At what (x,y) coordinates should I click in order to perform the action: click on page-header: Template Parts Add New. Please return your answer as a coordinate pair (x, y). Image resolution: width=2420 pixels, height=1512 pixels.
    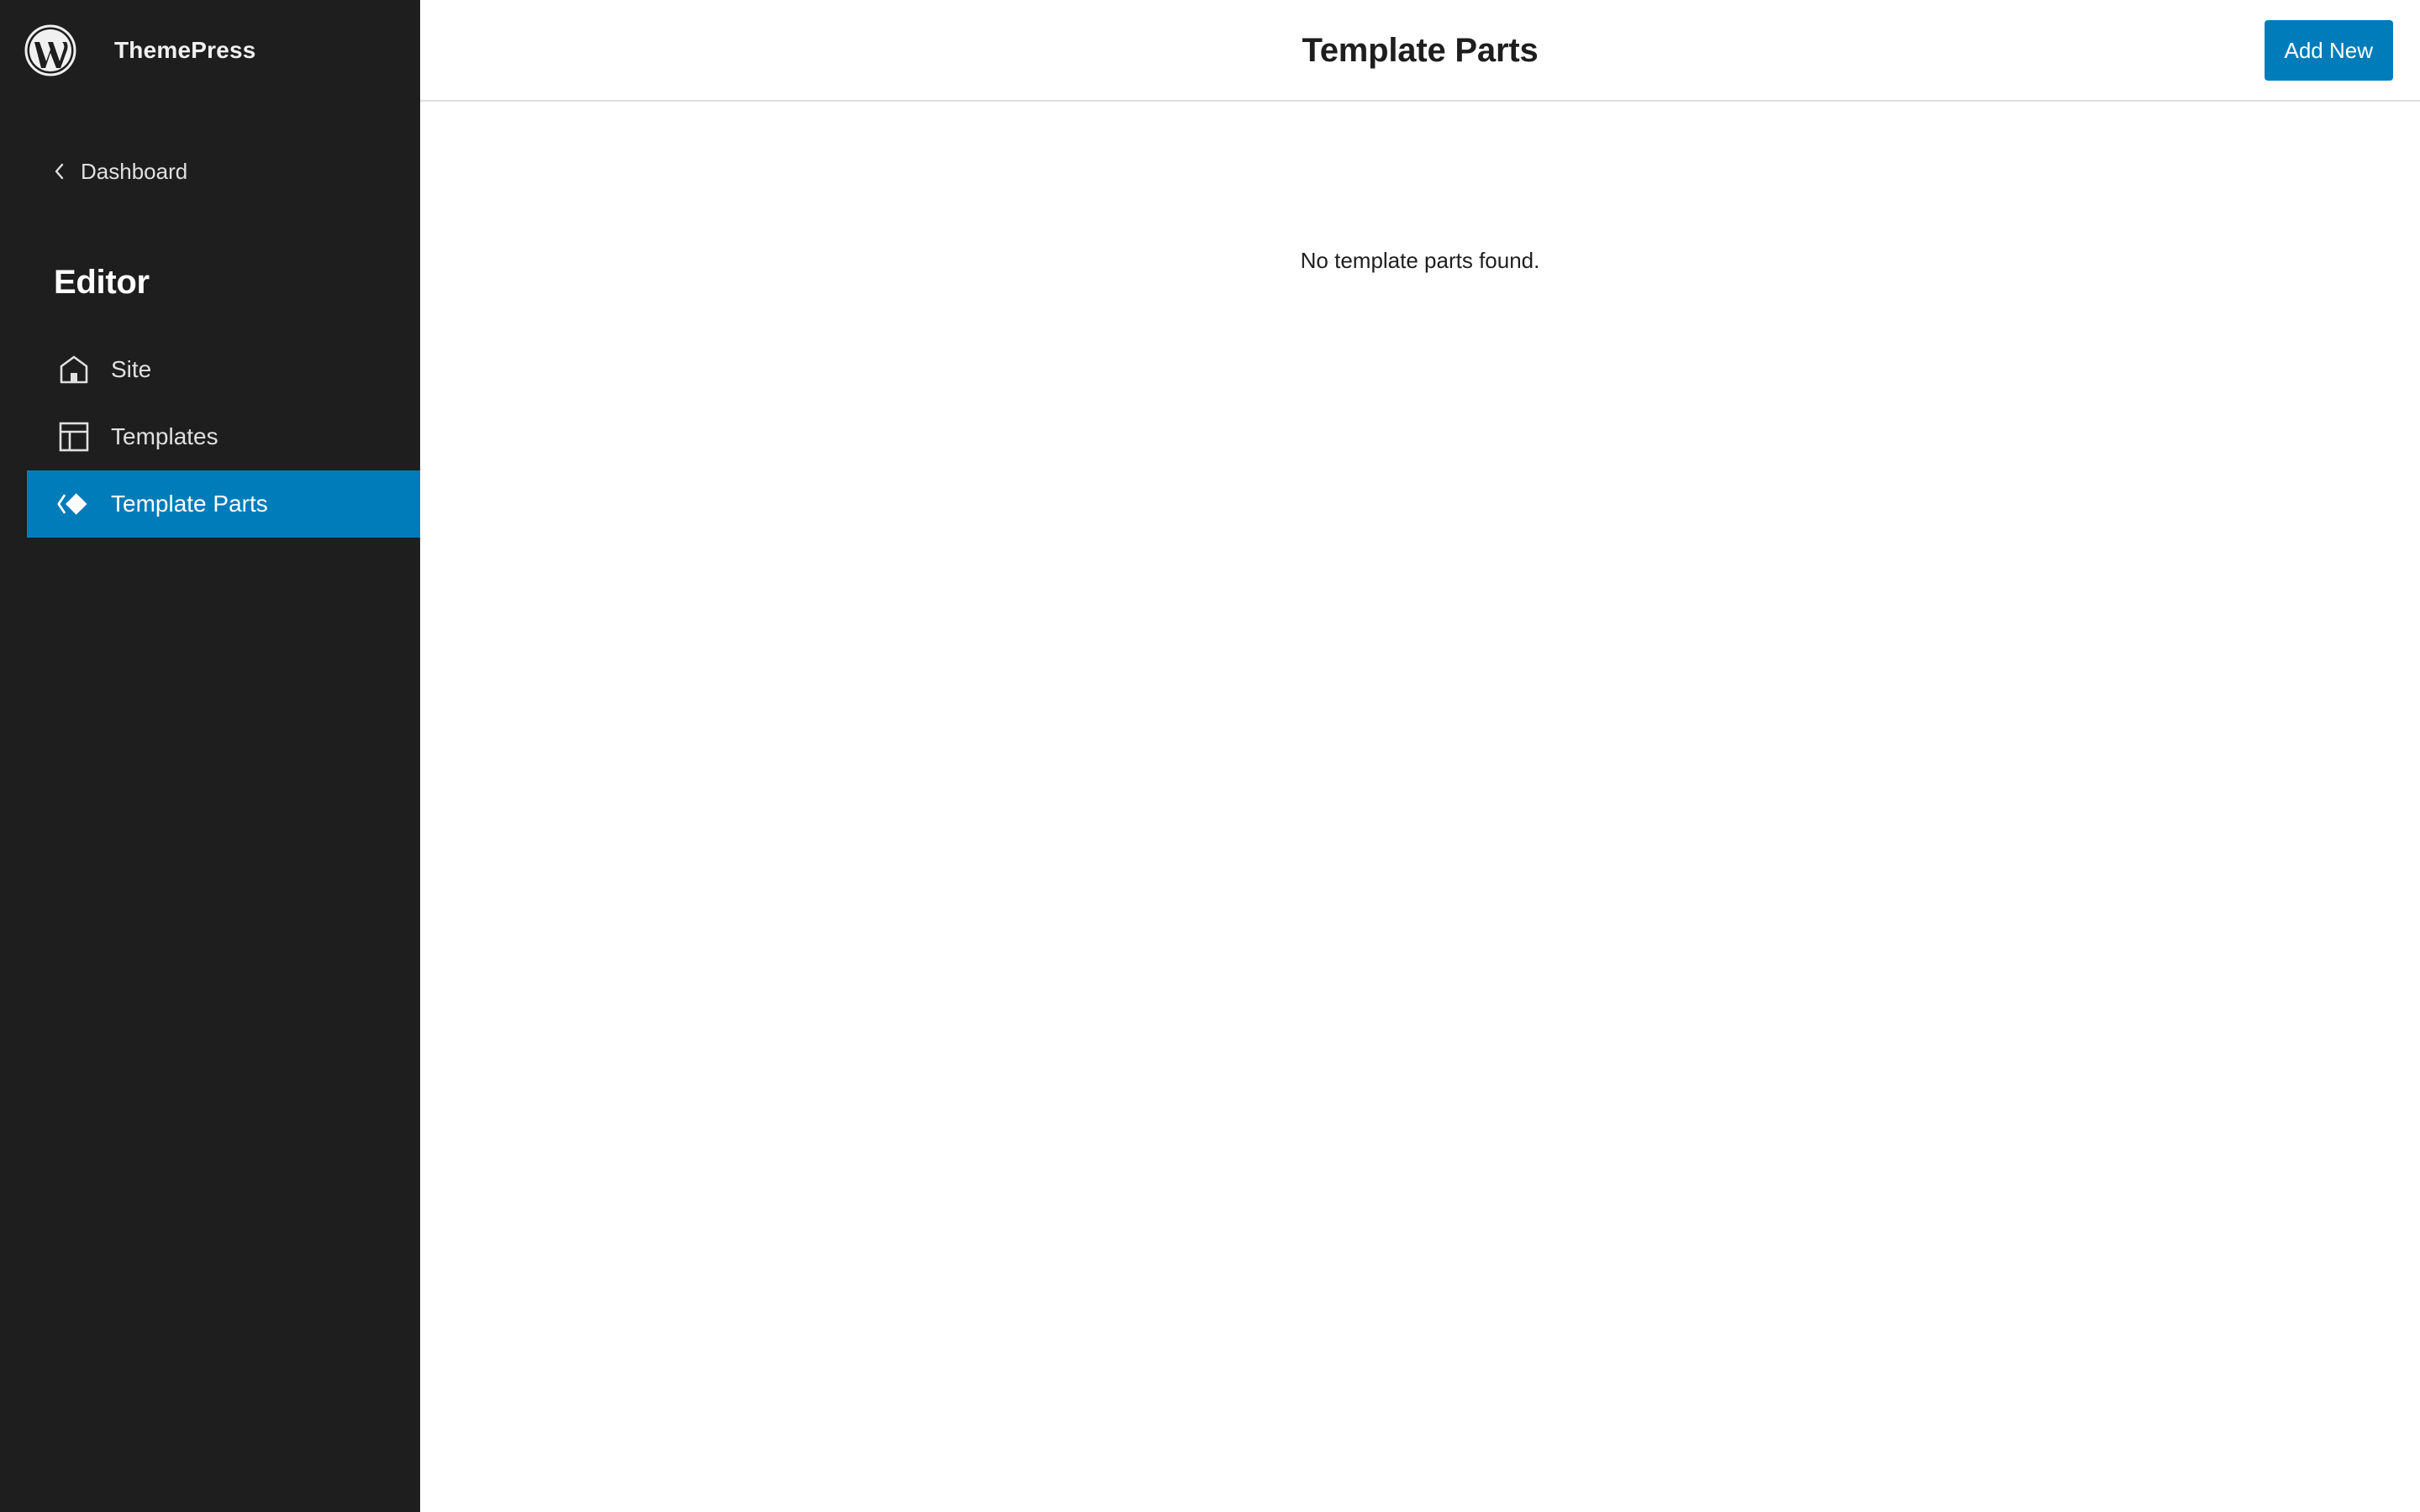
    Looking at the image, I should click on (1420, 51).